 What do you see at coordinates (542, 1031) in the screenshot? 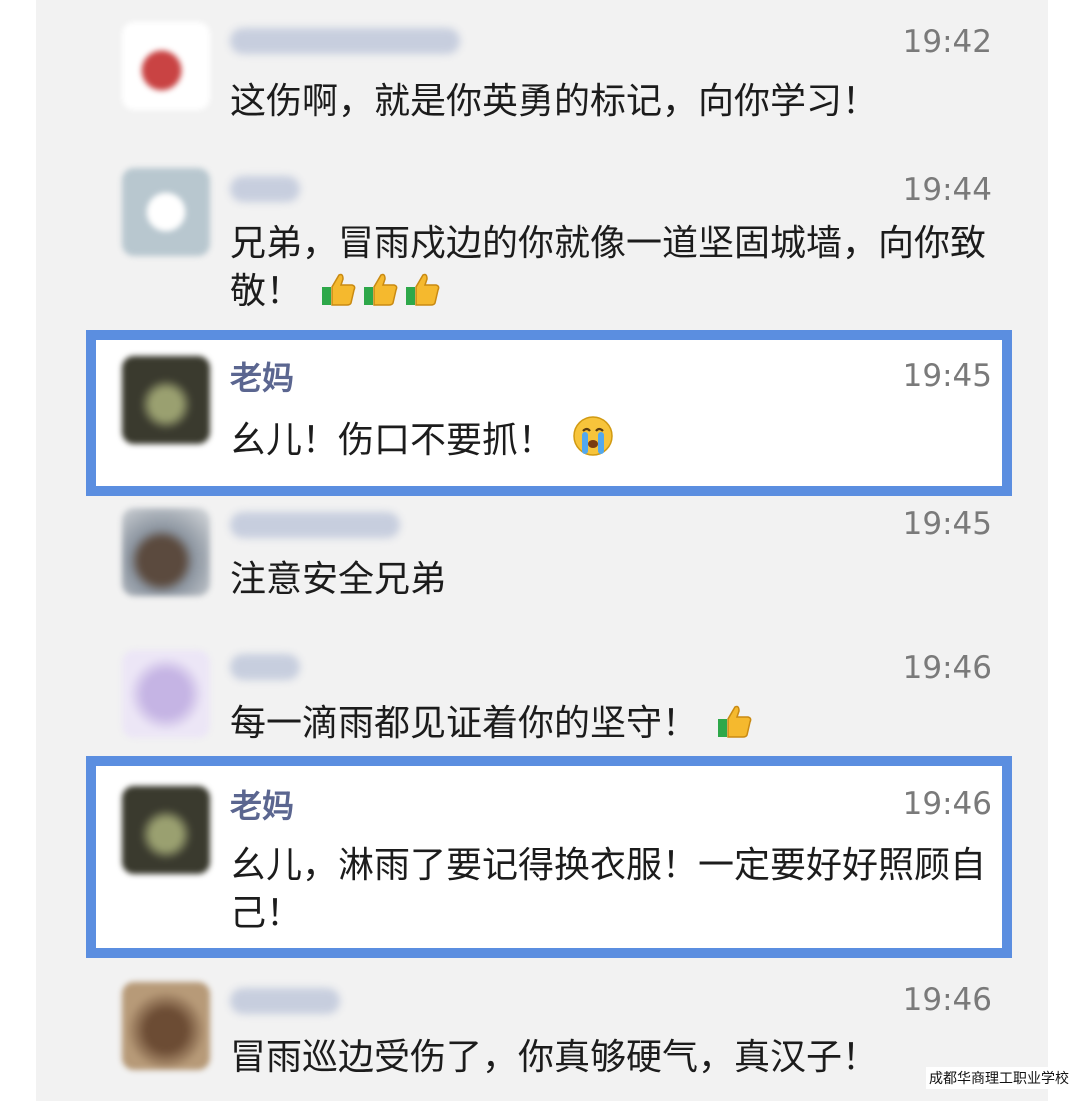
I see `comment-item: 19:46 冒雨巡边受伤了，你真够硬气，真汉子！` at bounding box center [542, 1031].